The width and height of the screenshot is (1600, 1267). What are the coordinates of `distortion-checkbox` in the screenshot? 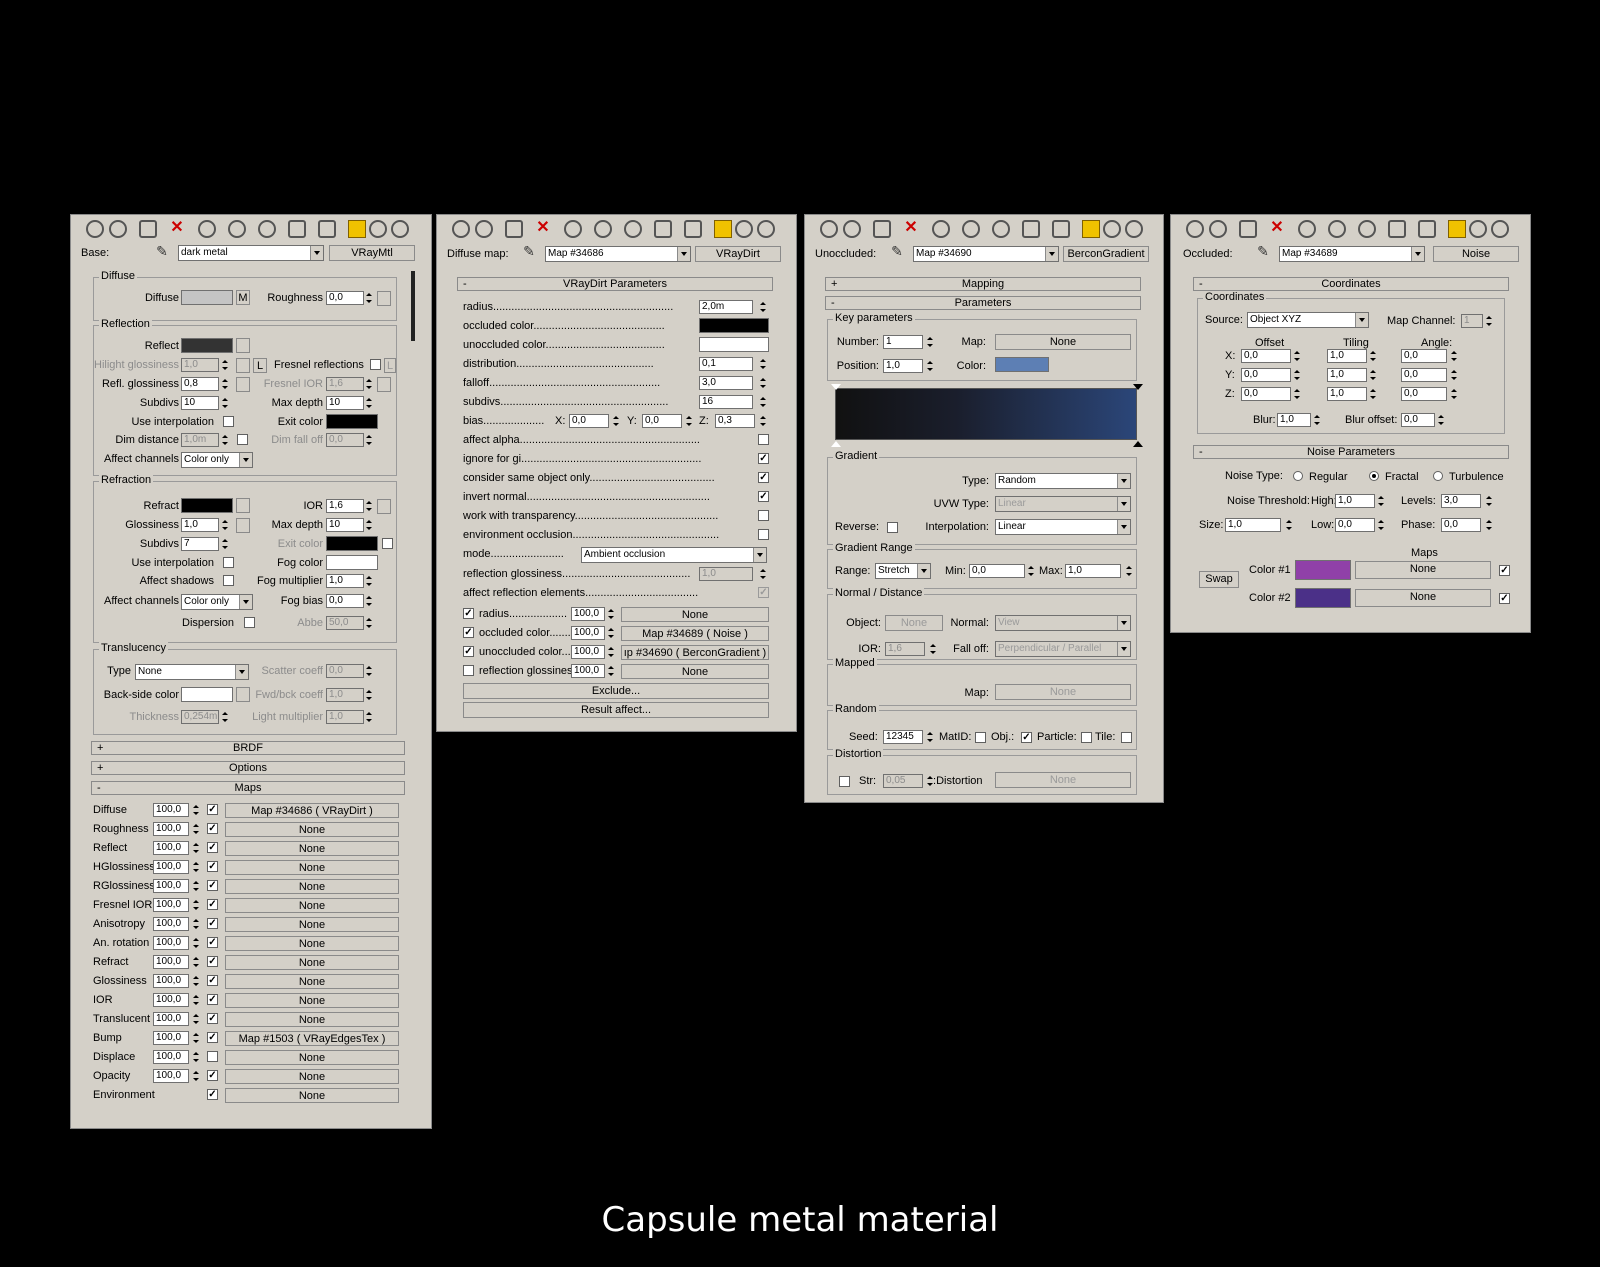 It's located at (844, 781).